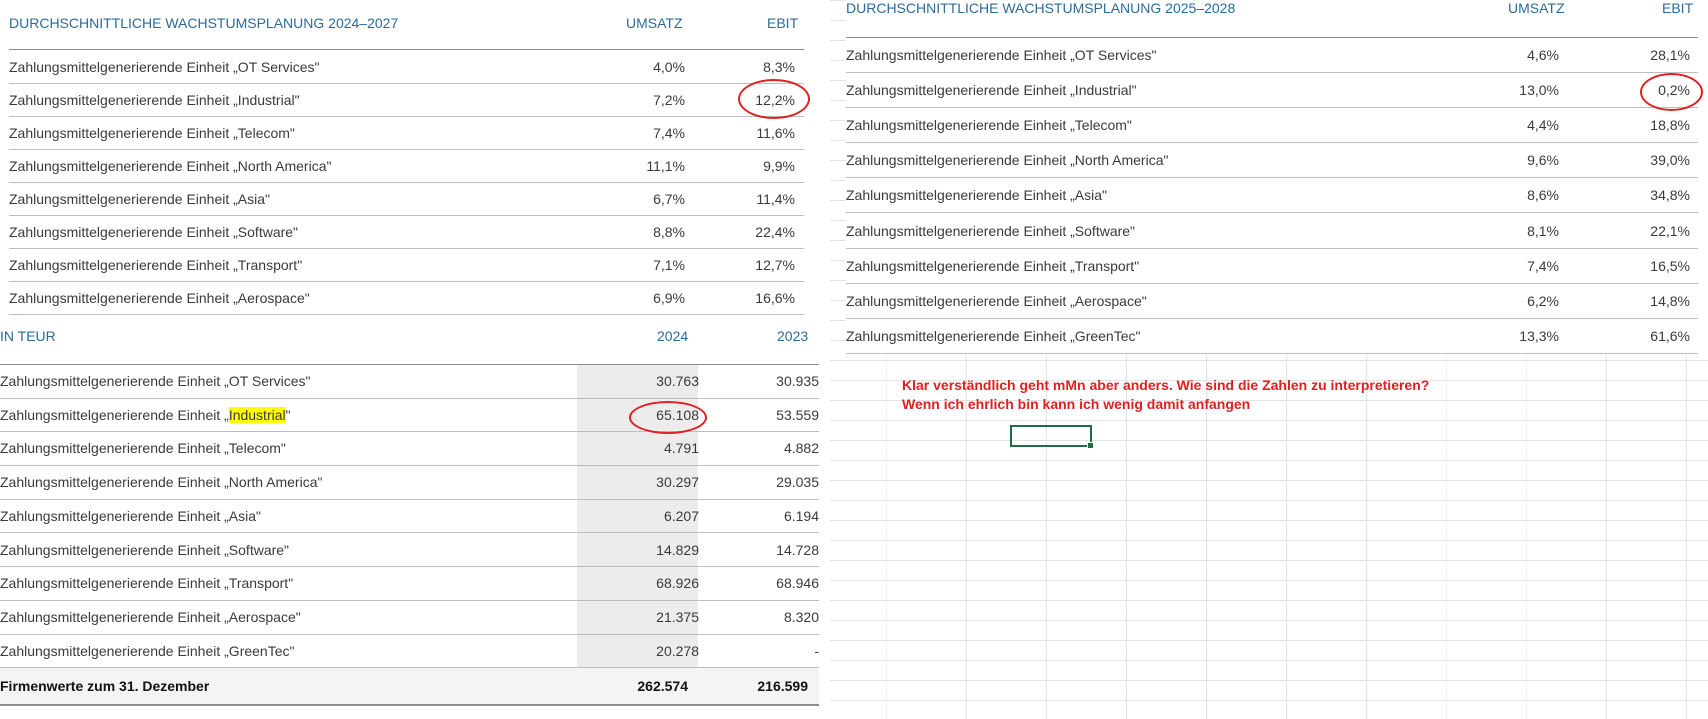 This screenshot has width=1708, height=719. Describe the element at coordinates (1670, 230) in the screenshot. I see `ebit-value: 22,1%` at that location.